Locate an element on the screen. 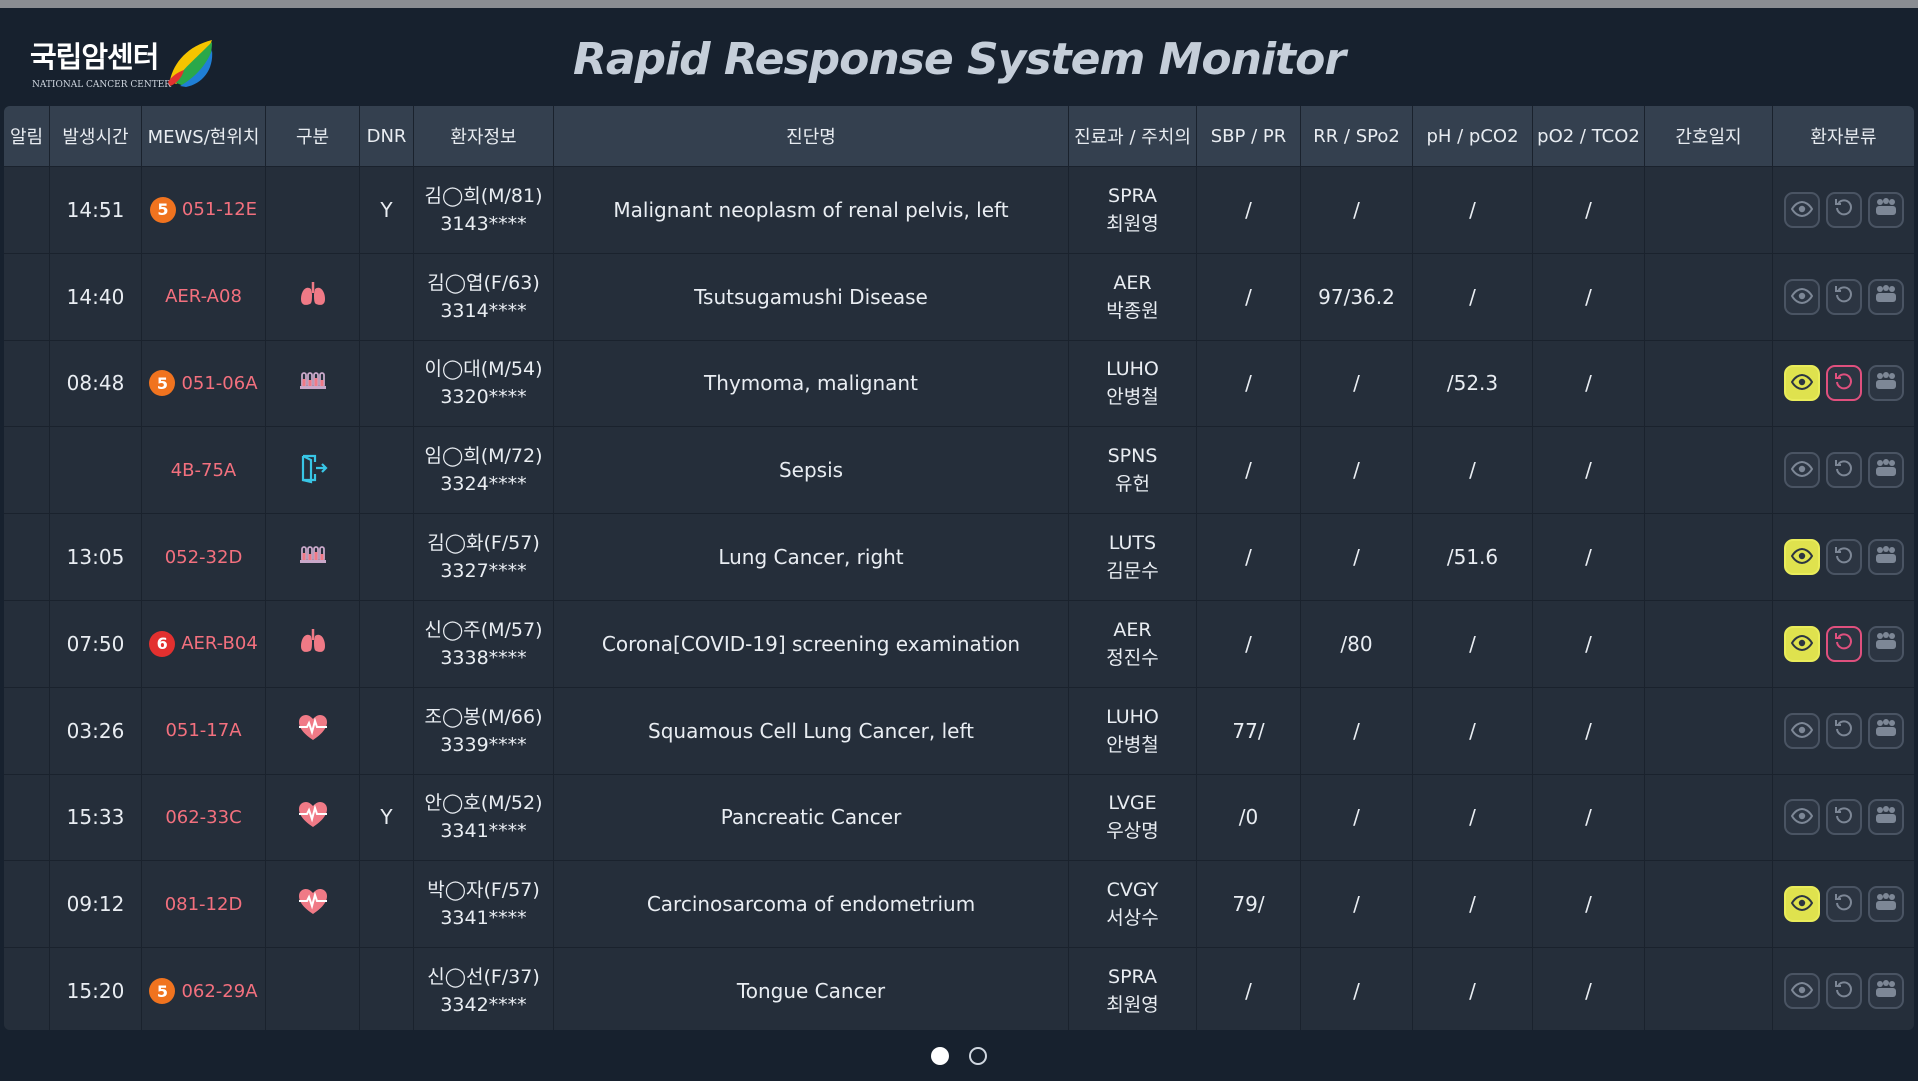  patient-info-cell: 김◯엽(F/63) 3314**** is located at coordinates (484, 296).